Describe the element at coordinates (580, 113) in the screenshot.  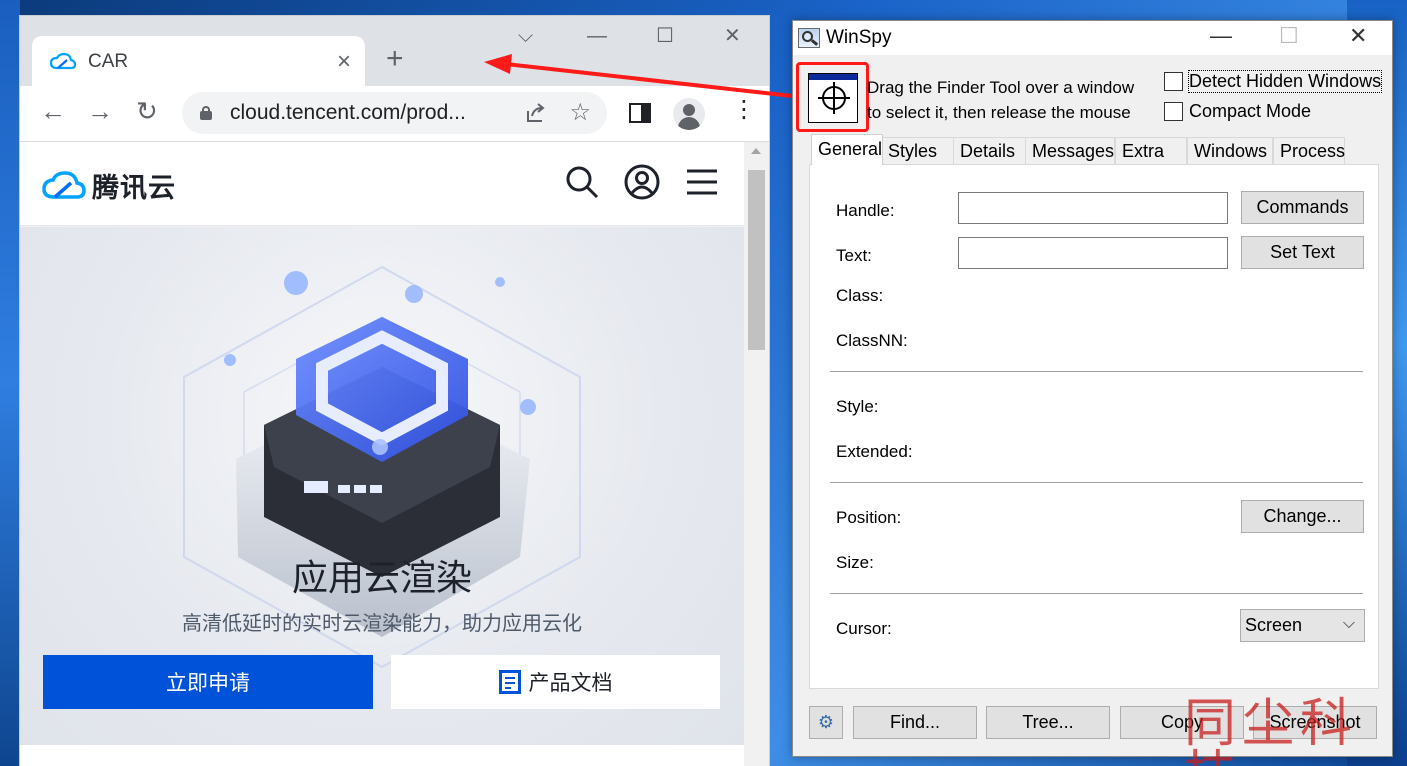
I see `star-icon: ☆` at that location.